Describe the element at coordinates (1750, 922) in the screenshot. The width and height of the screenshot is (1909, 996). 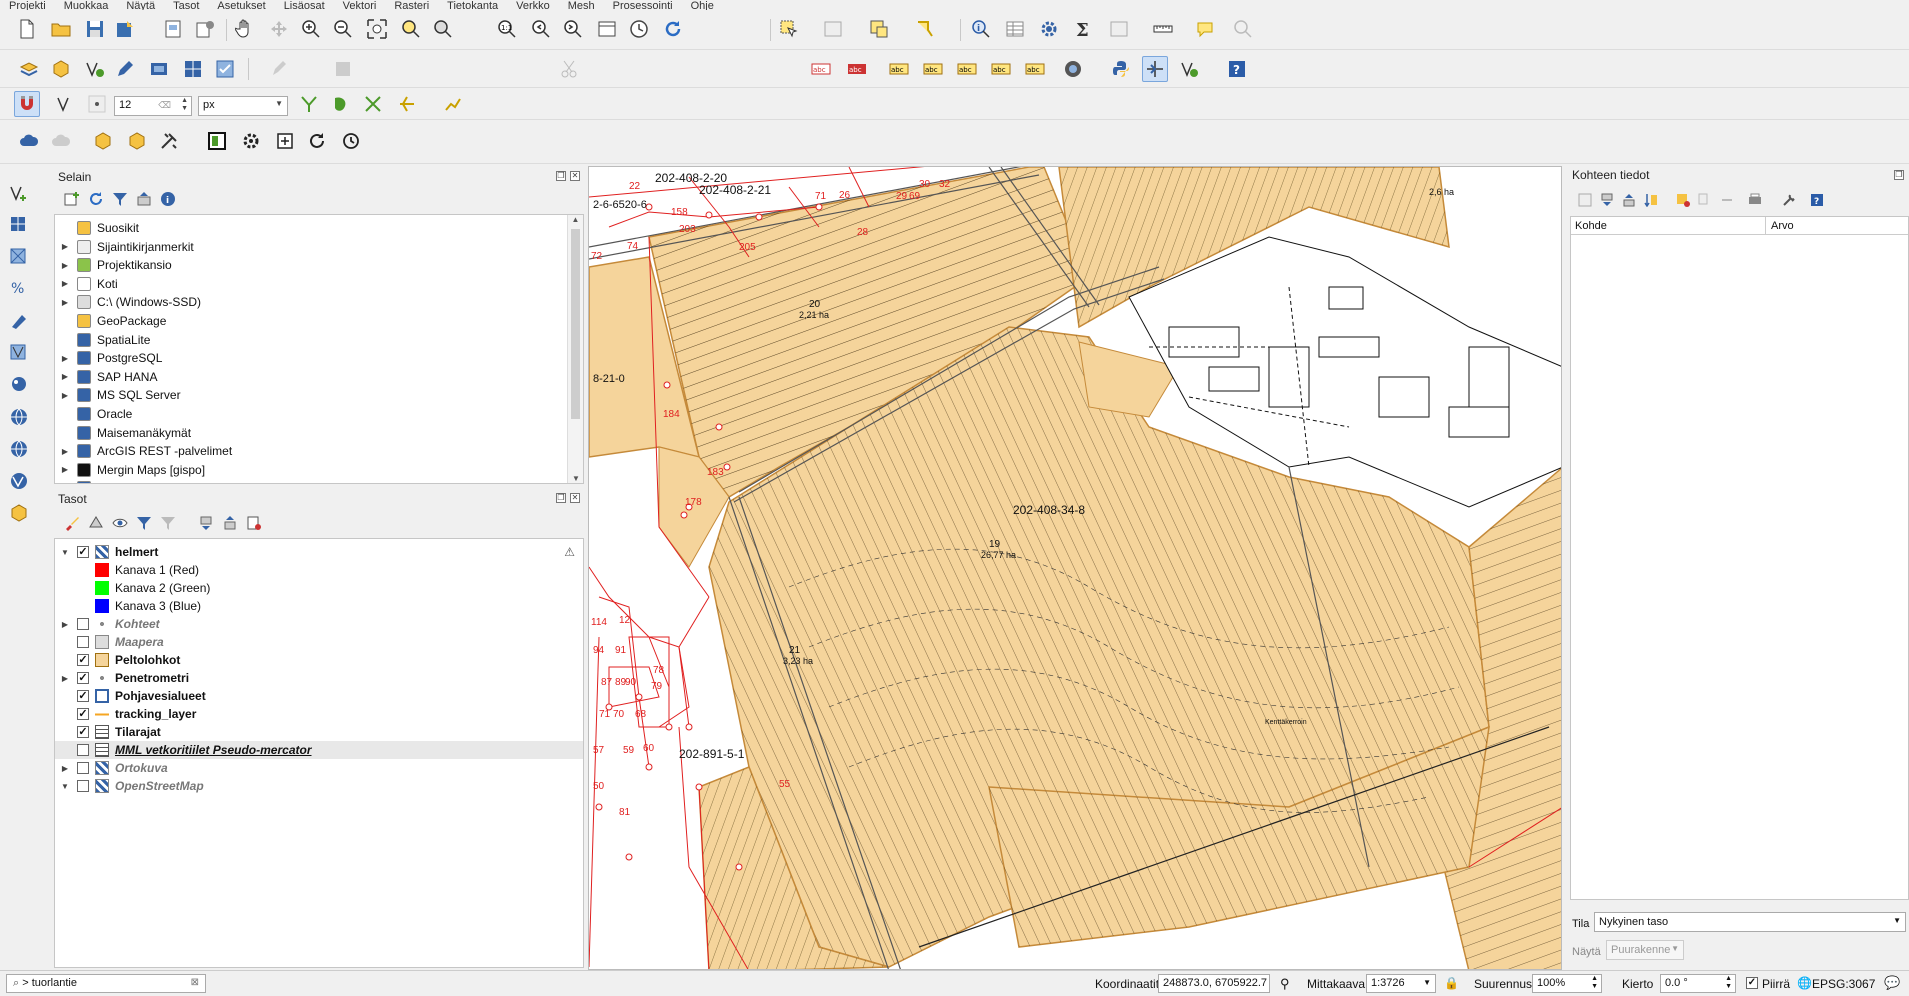
I see `mode-select: Nykyinen taso ▼` at that location.